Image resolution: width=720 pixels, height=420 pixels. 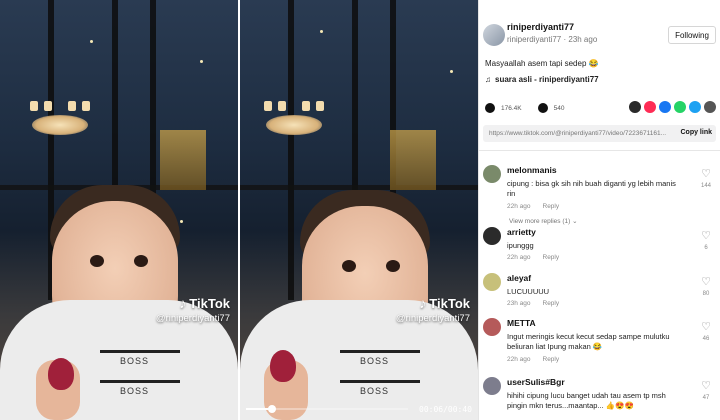 I want to click on share-icon, so click(x=710, y=107).